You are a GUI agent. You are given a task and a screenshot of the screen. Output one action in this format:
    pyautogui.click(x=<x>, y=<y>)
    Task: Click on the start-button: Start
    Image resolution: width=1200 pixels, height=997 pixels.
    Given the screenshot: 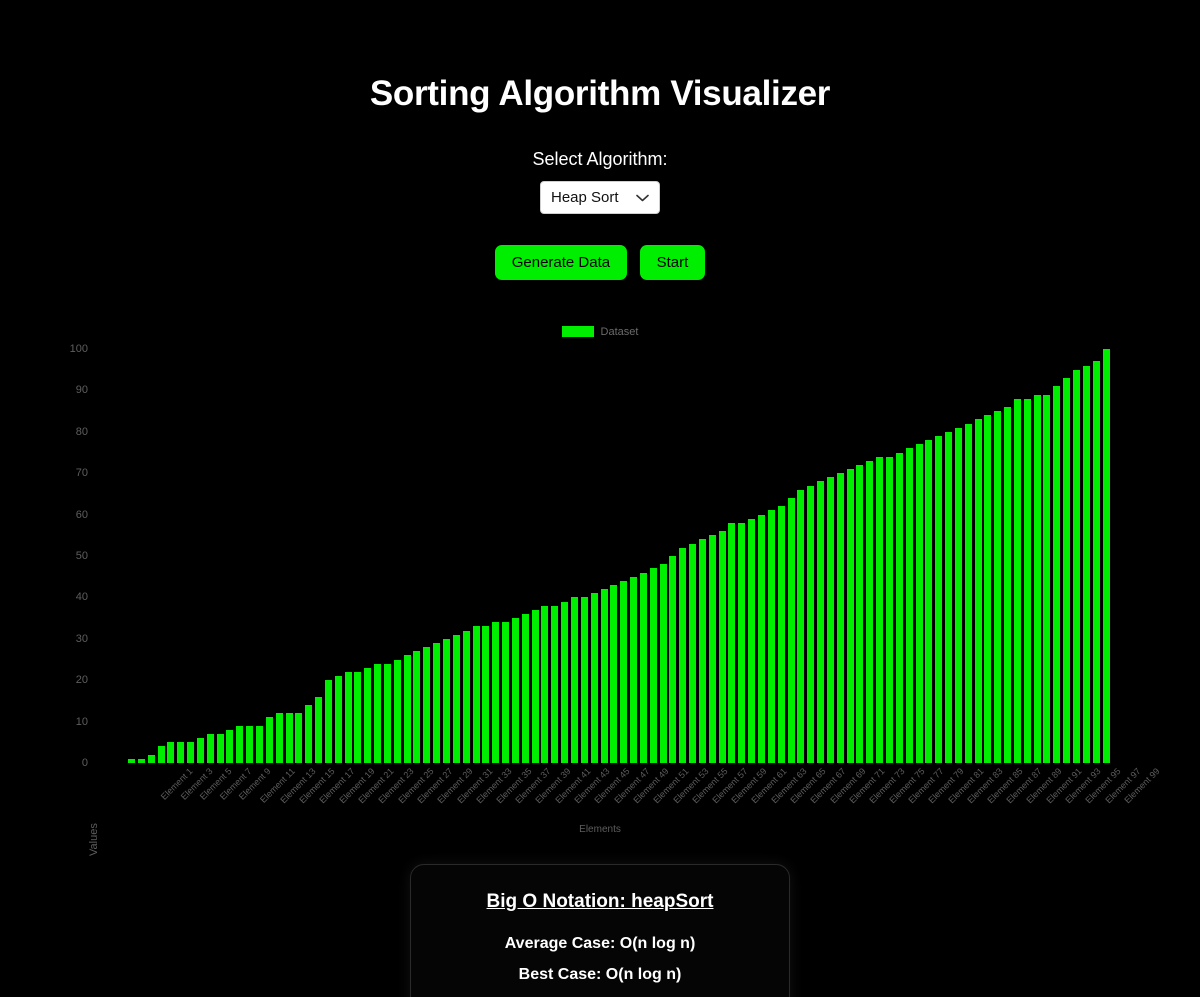 What is the action you would take?
    pyautogui.click(x=672, y=263)
    